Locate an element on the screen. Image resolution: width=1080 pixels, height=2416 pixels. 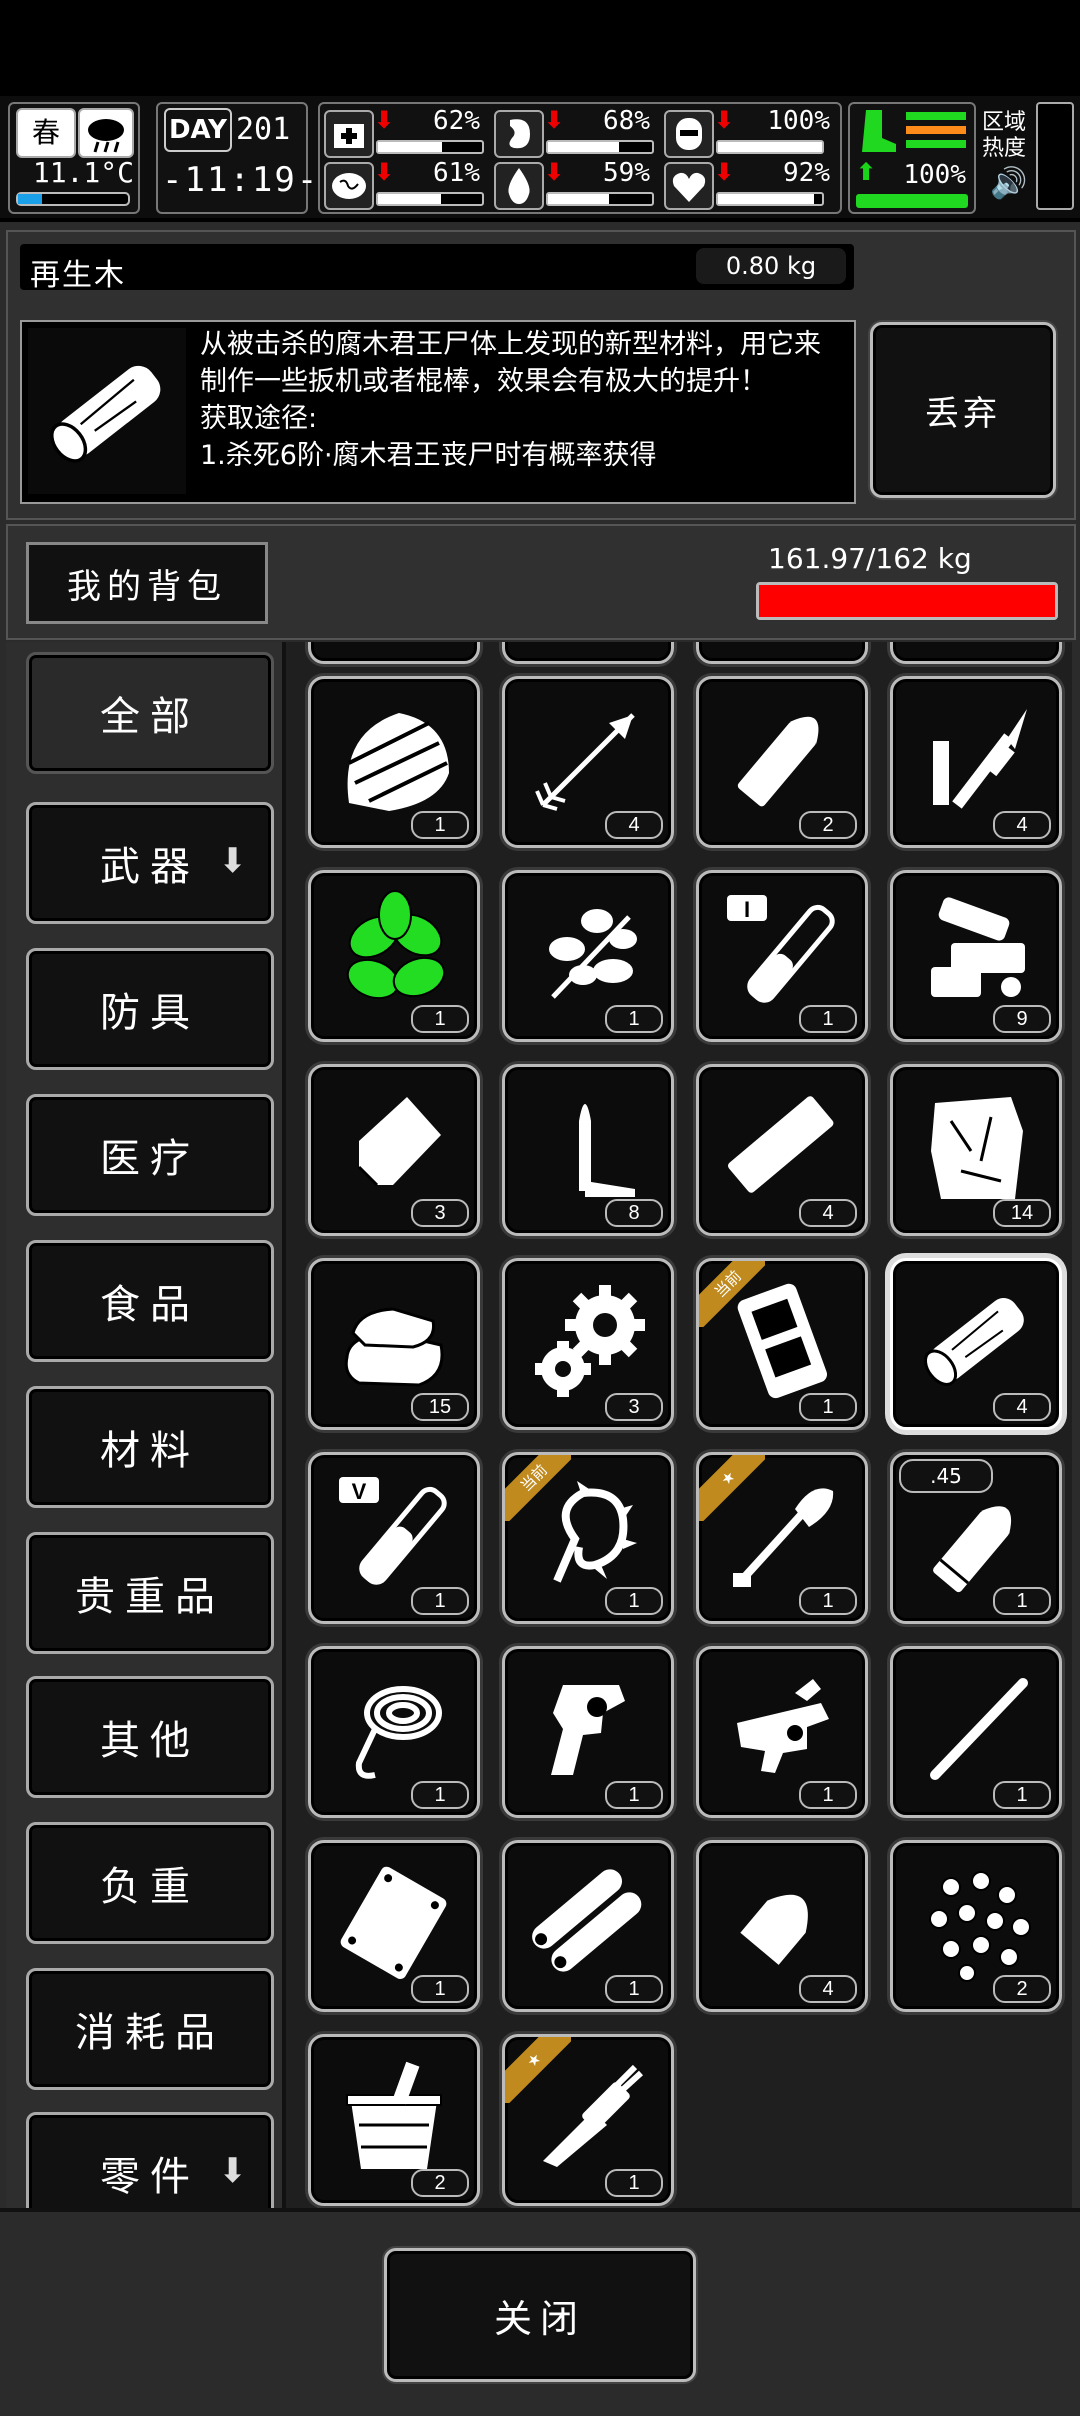
category-valuables: 贵重品 is located at coordinates (150, 1593).